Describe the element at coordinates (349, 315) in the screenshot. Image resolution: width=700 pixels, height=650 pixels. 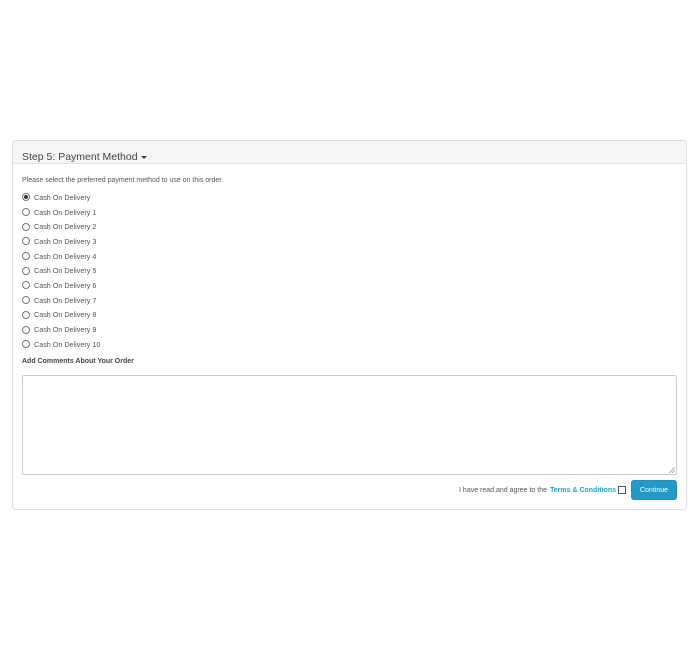
I see `payment-option: Cash On Delivery 8` at that location.